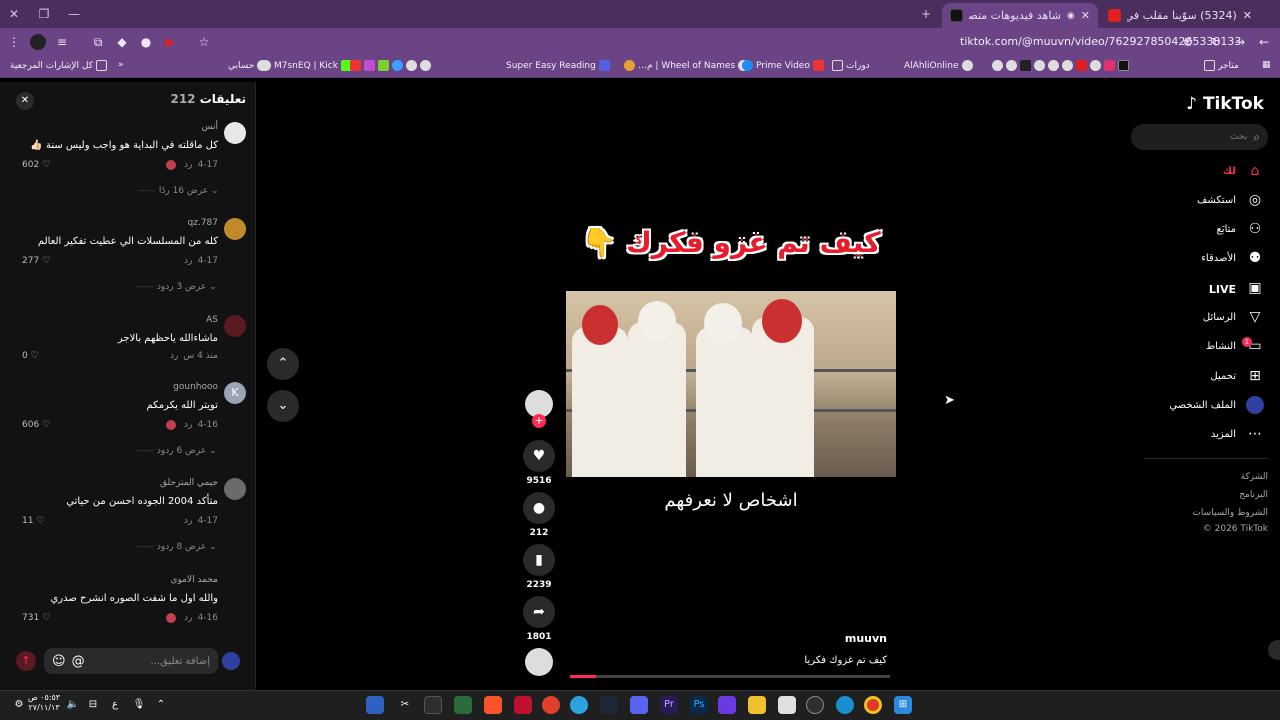 The width and height of the screenshot is (1280, 720). I want to click on comment-username: أنس, so click(210, 127).